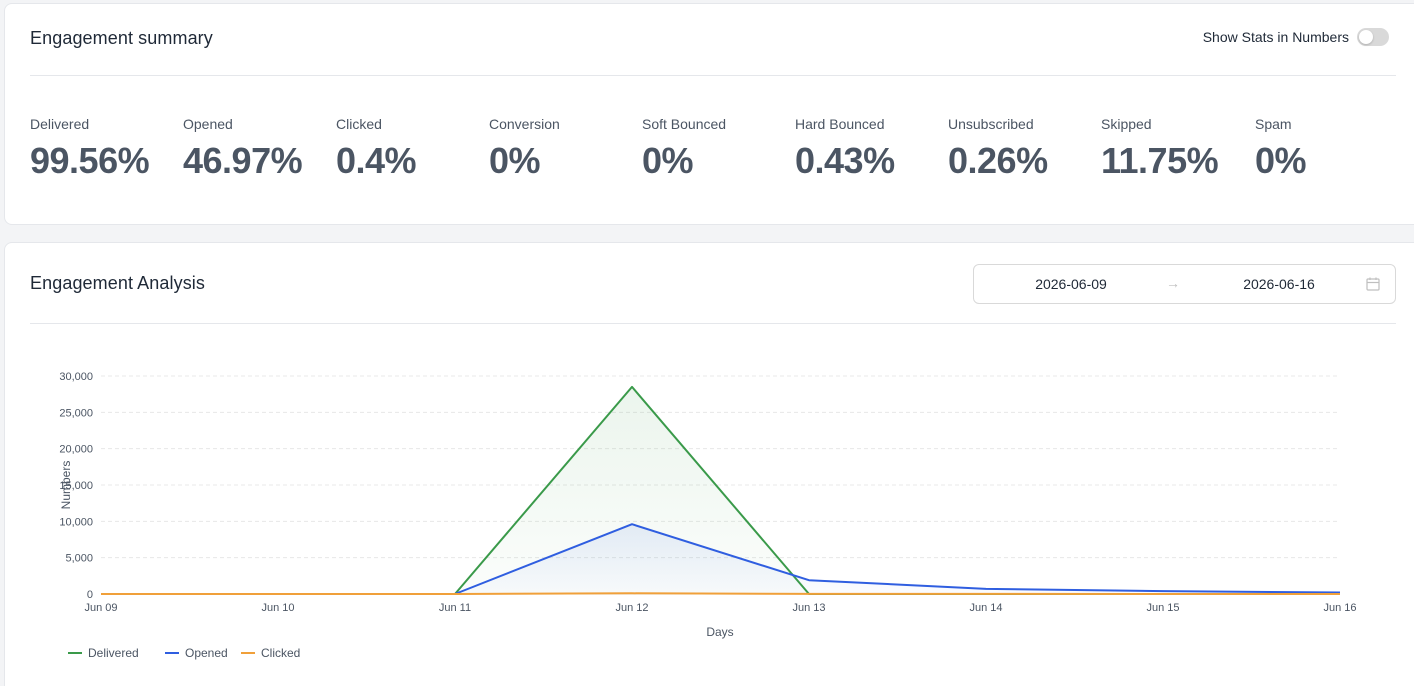 The image size is (1414, 686). Describe the element at coordinates (631, 608) in the screenshot. I see `x-tick-label: Jun 12` at that location.